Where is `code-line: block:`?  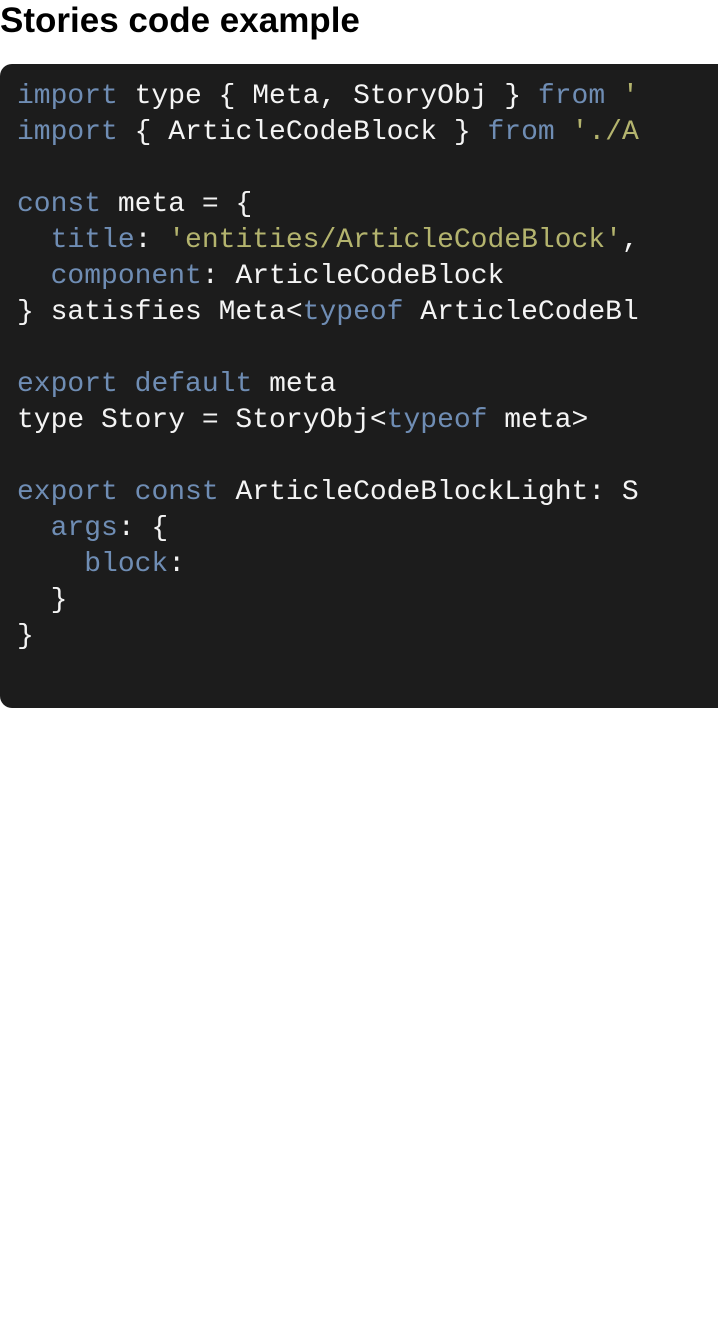 code-line: block: is located at coordinates (328, 565).